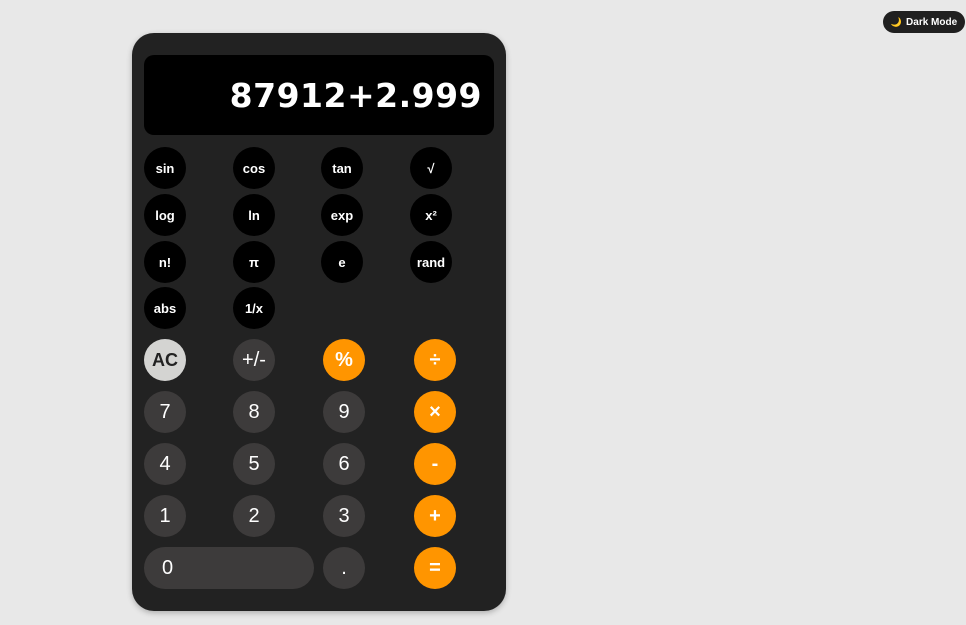 The width and height of the screenshot is (966, 625). I want to click on ln-button: ln, so click(254, 215).